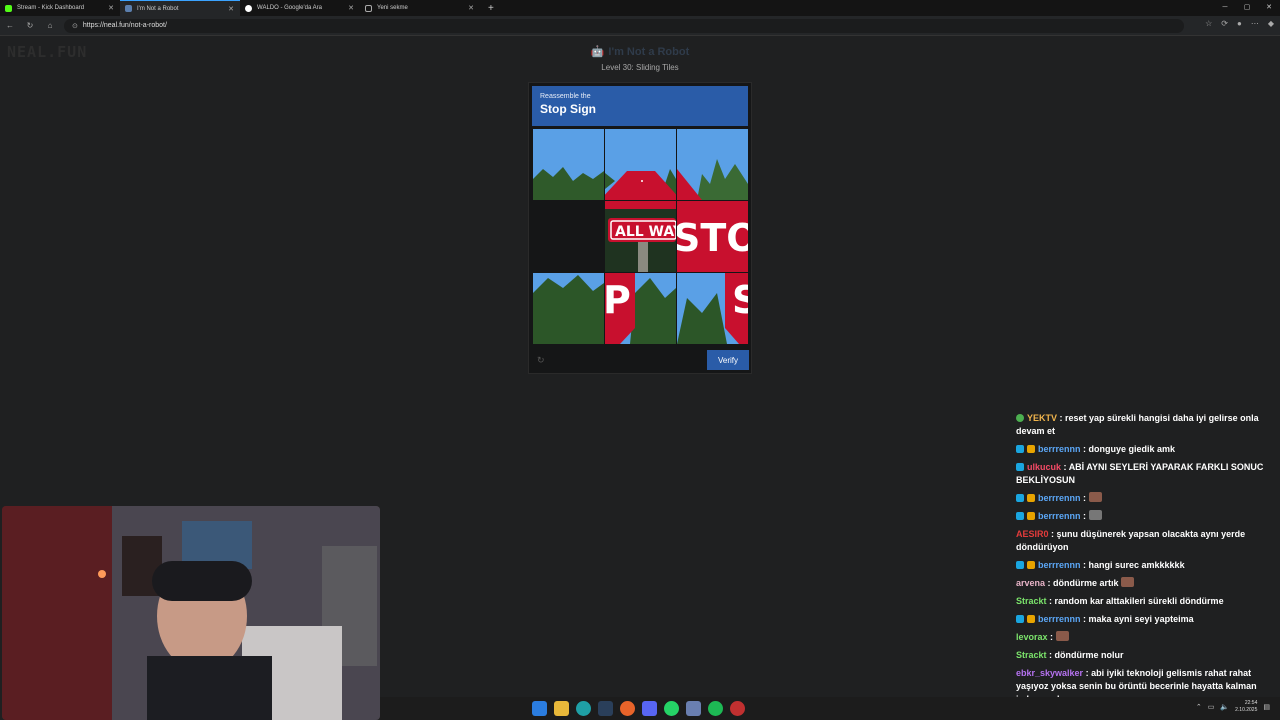 Image resolution: width=1280 pixels, height=720 pixels. What do you see at coordinates (715, 708) in the screenshot?
I see `spotify-icon` at bounding box center [715, 708].